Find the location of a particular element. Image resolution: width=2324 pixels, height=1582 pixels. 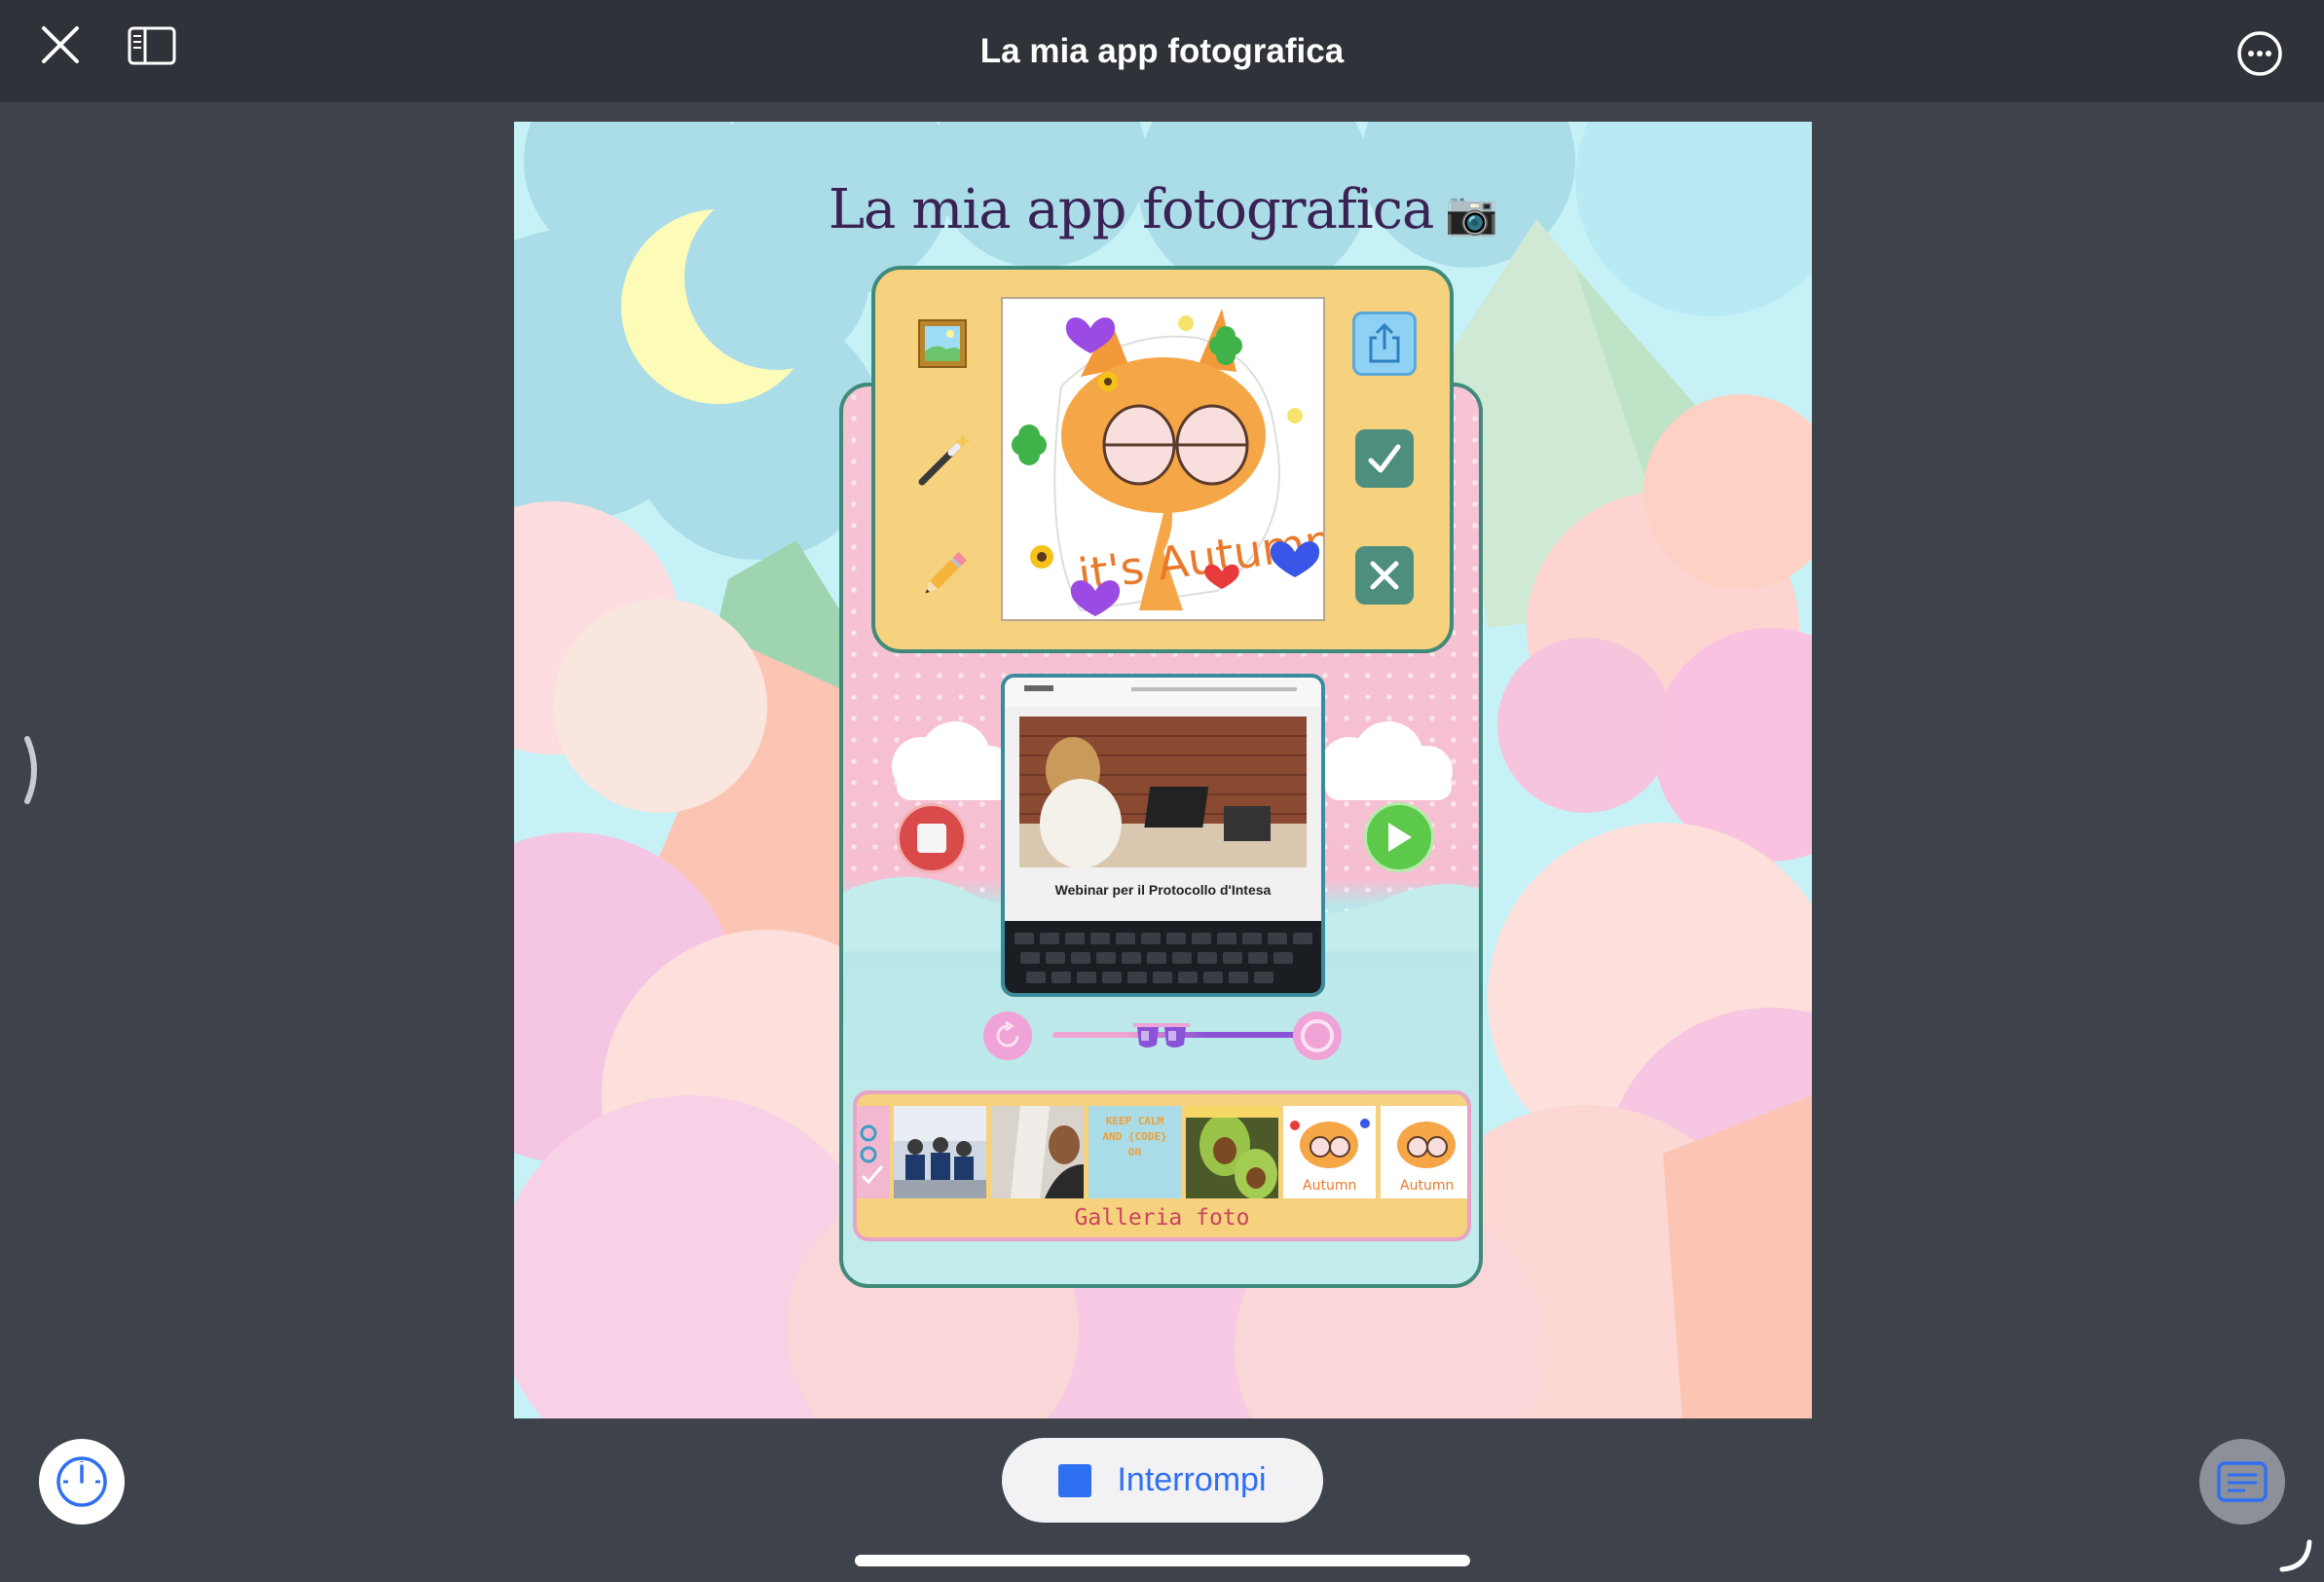

confirm-button is located at coordinates (1384, 458).